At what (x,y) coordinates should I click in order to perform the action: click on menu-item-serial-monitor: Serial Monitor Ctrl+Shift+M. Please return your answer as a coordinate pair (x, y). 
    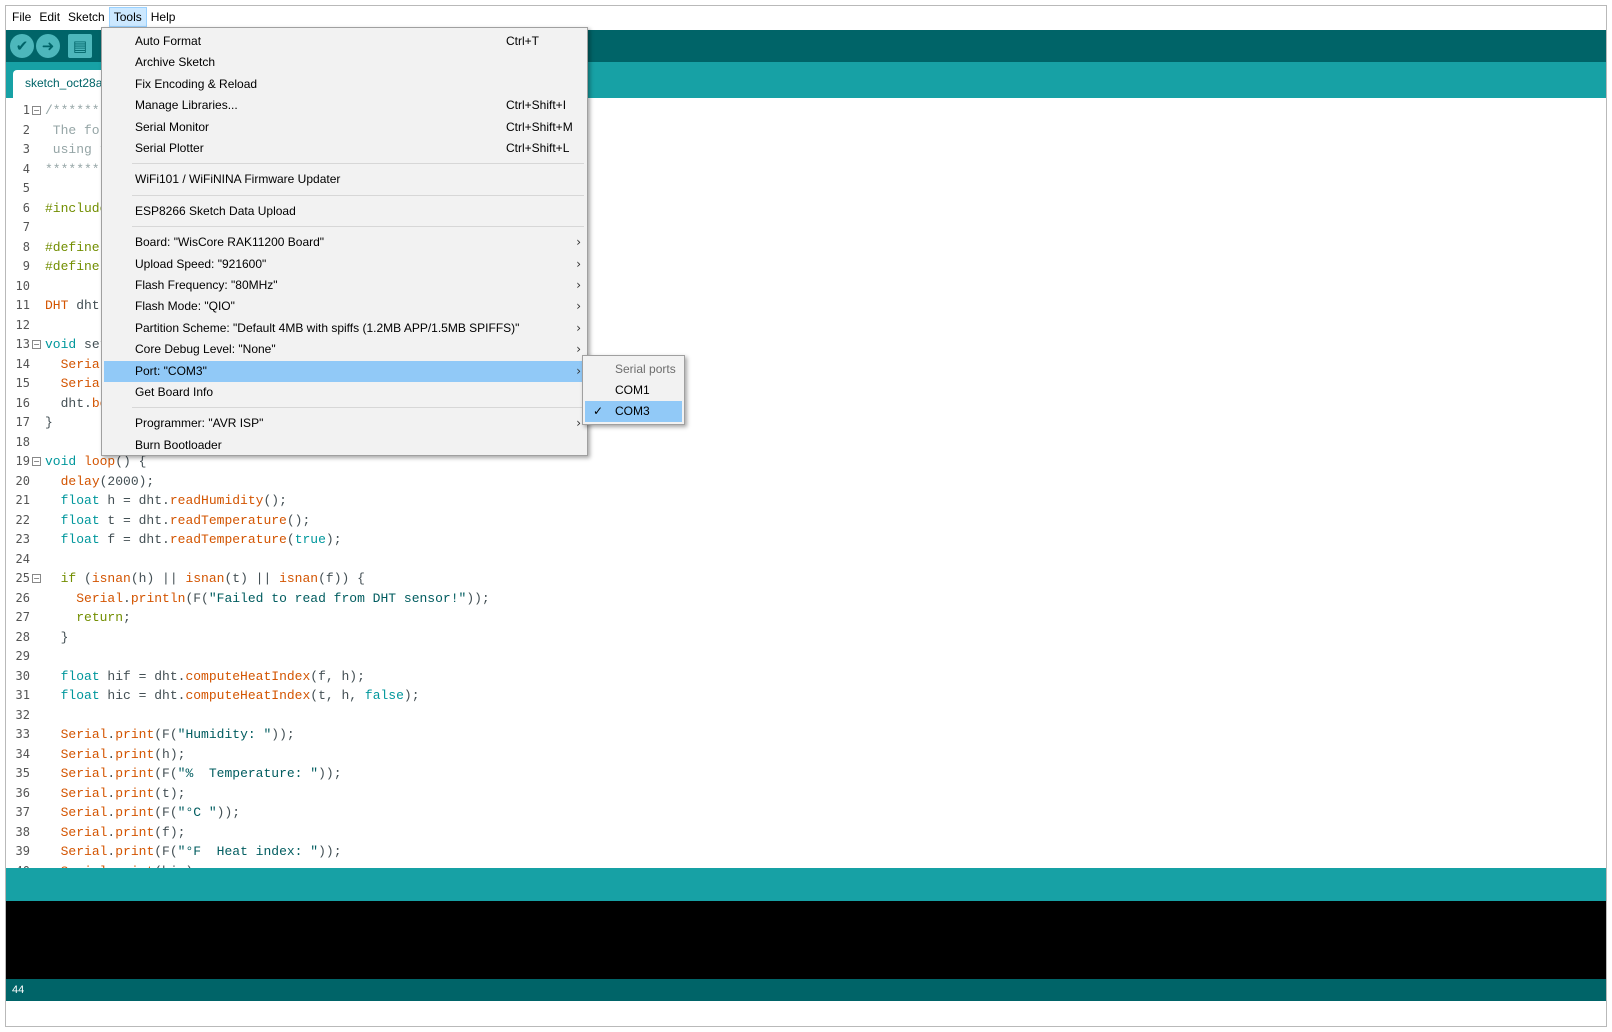
    Looking at the image, I should click on (344, 127).